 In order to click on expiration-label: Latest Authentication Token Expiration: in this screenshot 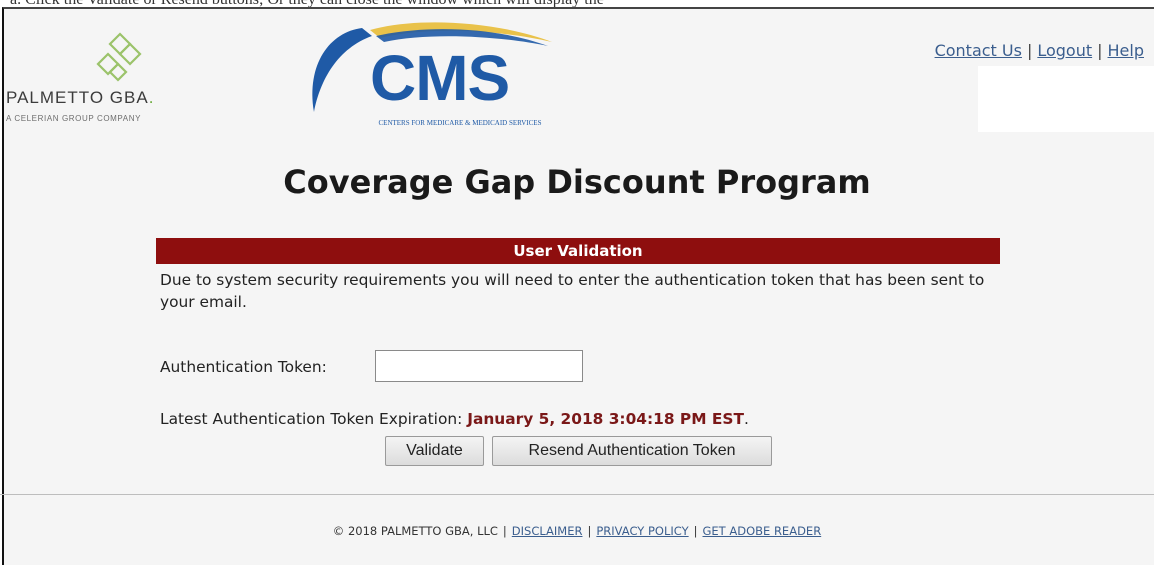, I will do `click(311, 419)`.